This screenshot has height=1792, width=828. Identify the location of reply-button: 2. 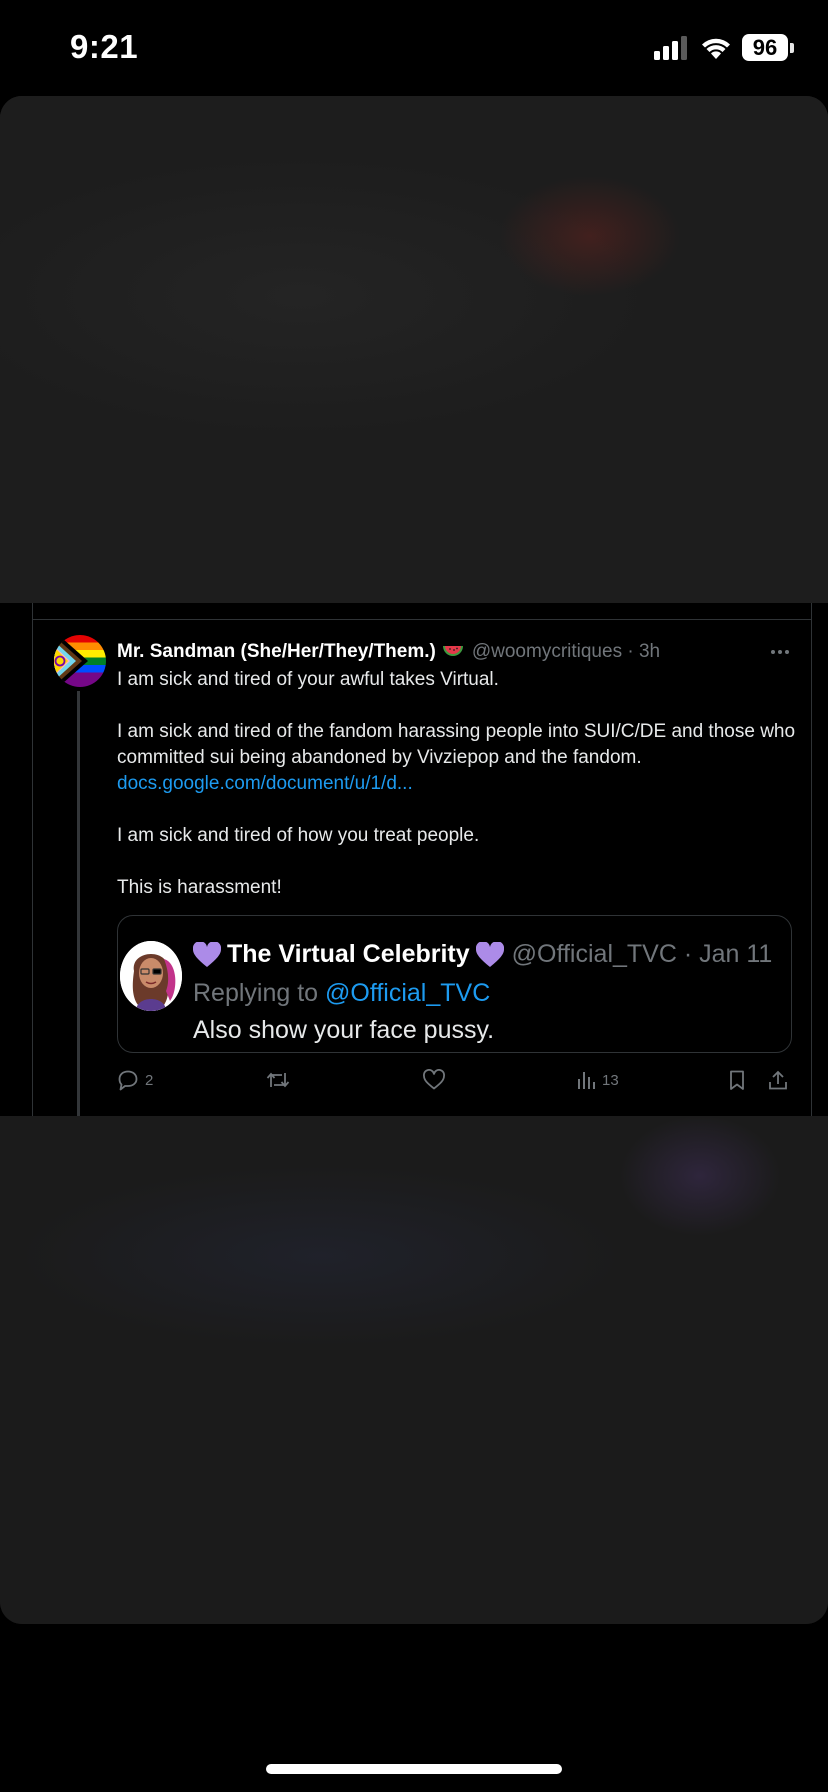
(135, 1080).